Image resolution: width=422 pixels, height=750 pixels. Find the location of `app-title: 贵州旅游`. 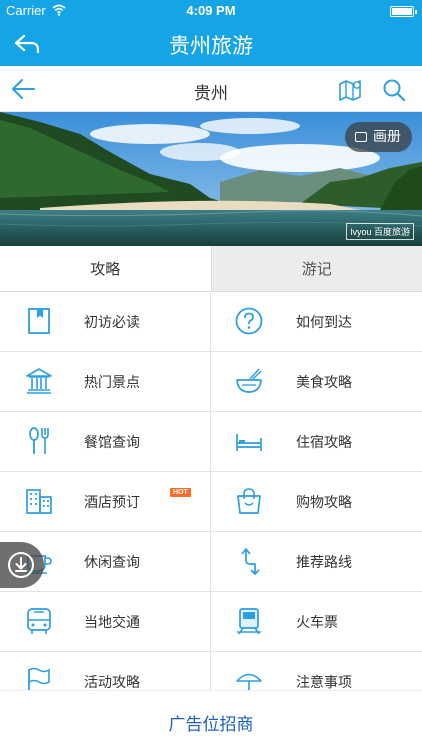

app-title: 贵州旅游 is located at coordinates (211, 46).